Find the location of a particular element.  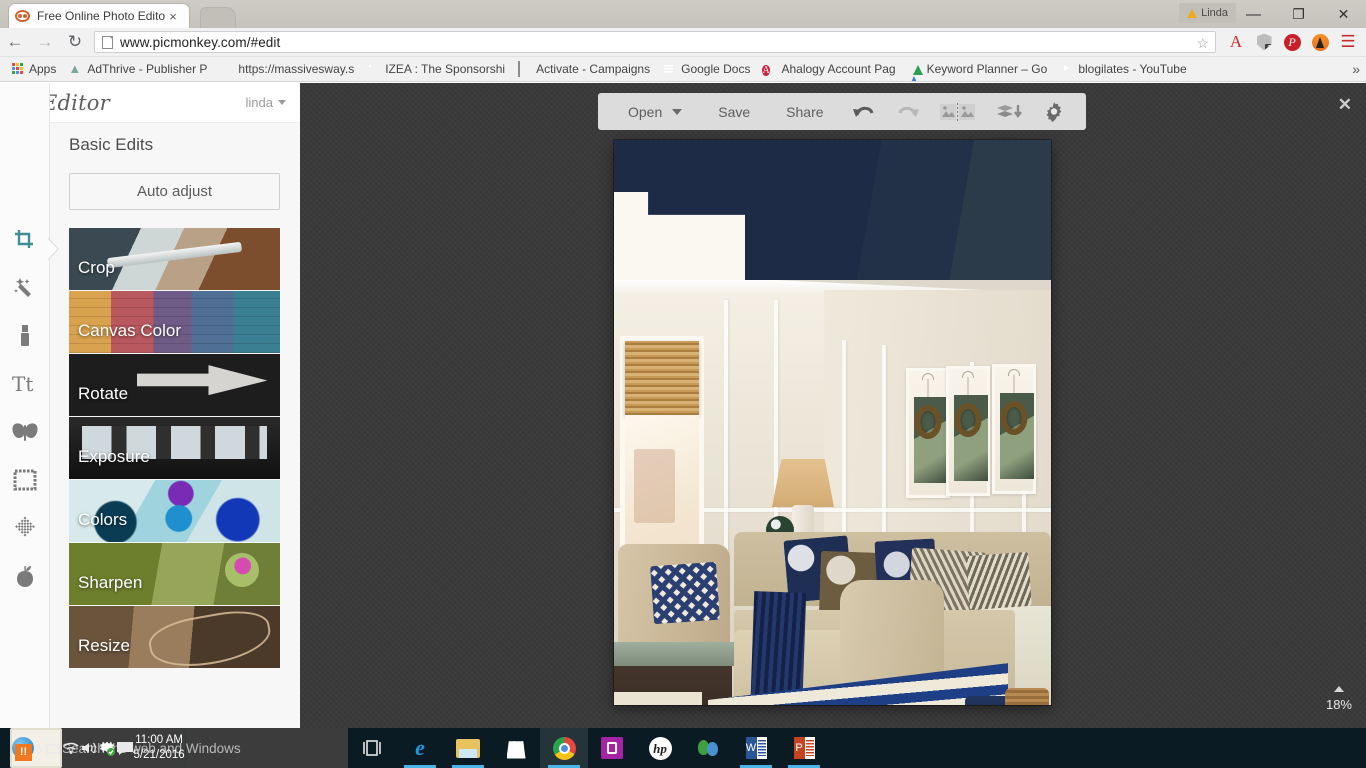

taskbar-app-cast is located at coordinates (612, 748).